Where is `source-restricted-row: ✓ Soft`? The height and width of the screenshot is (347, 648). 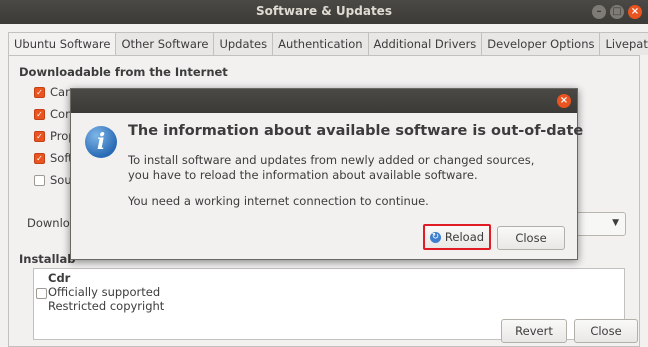 source-restricted-row: ✓ Soft is located at coordinates (53, 158).